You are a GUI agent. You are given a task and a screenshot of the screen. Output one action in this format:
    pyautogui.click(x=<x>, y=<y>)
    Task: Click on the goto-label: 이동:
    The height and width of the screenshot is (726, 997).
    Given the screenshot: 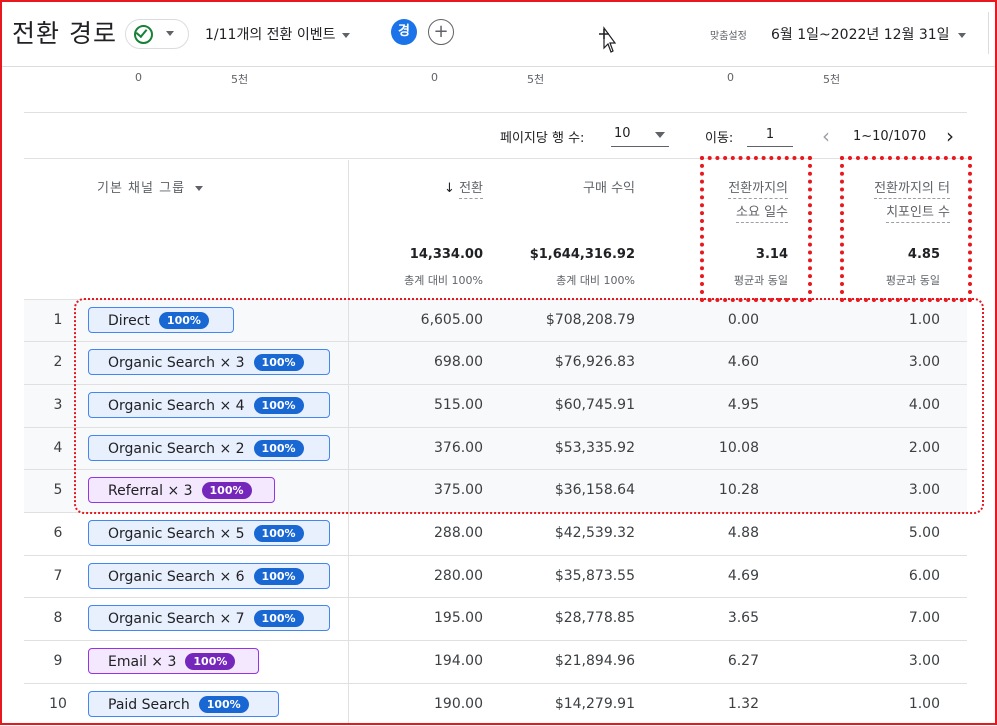 What is the action you would take?
    pyautogui.click(x=719, y=138)
    